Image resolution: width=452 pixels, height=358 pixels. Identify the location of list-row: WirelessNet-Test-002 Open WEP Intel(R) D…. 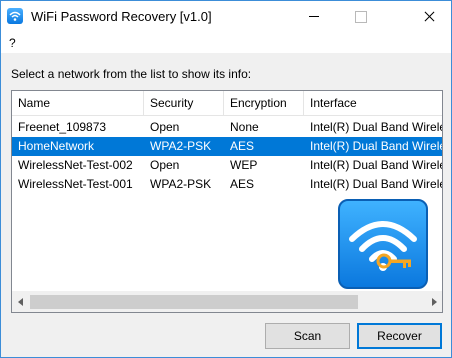
(227, 165).